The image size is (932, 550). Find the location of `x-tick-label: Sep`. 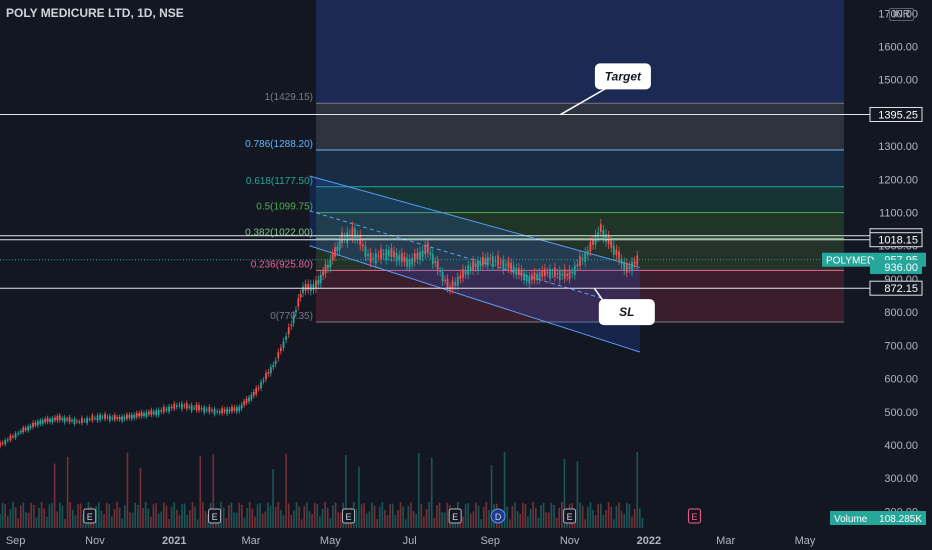

x-tick-label: Sep is located at coordinates (16, 541).